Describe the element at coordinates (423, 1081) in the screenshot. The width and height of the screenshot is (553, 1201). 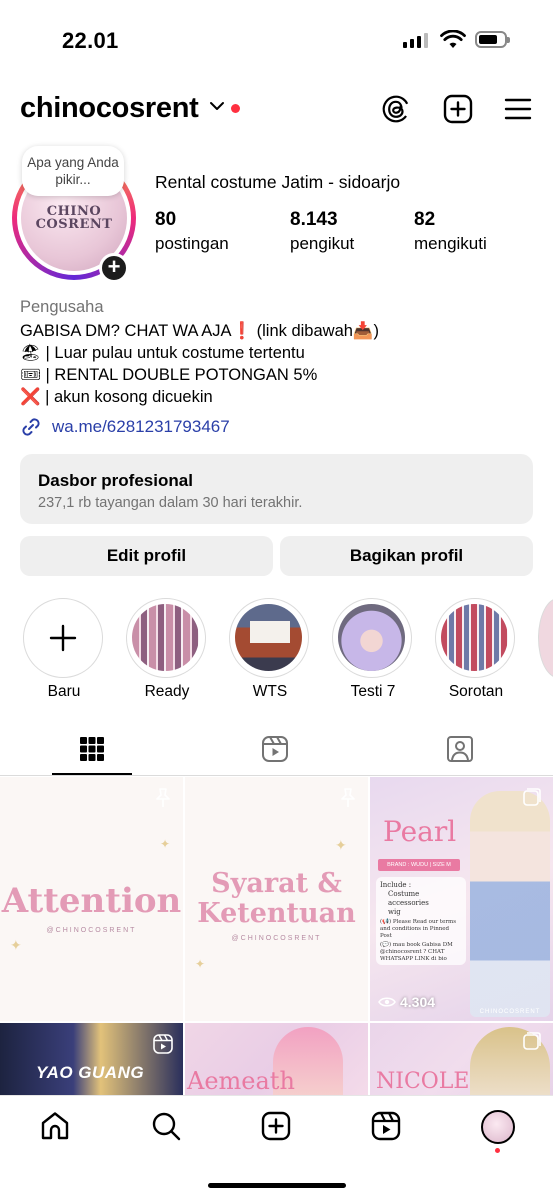
I see `tile-title: NICOLE` at that location.